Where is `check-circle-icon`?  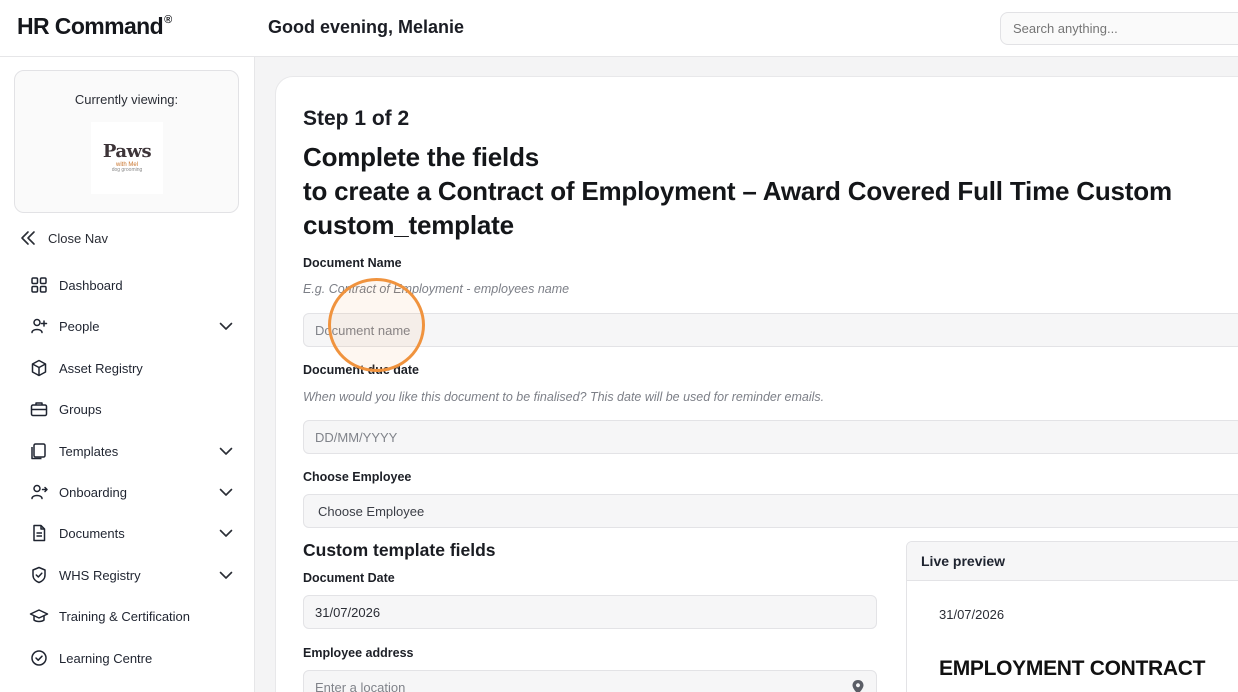
check-circle-icon is located at coordinates (39, 658).